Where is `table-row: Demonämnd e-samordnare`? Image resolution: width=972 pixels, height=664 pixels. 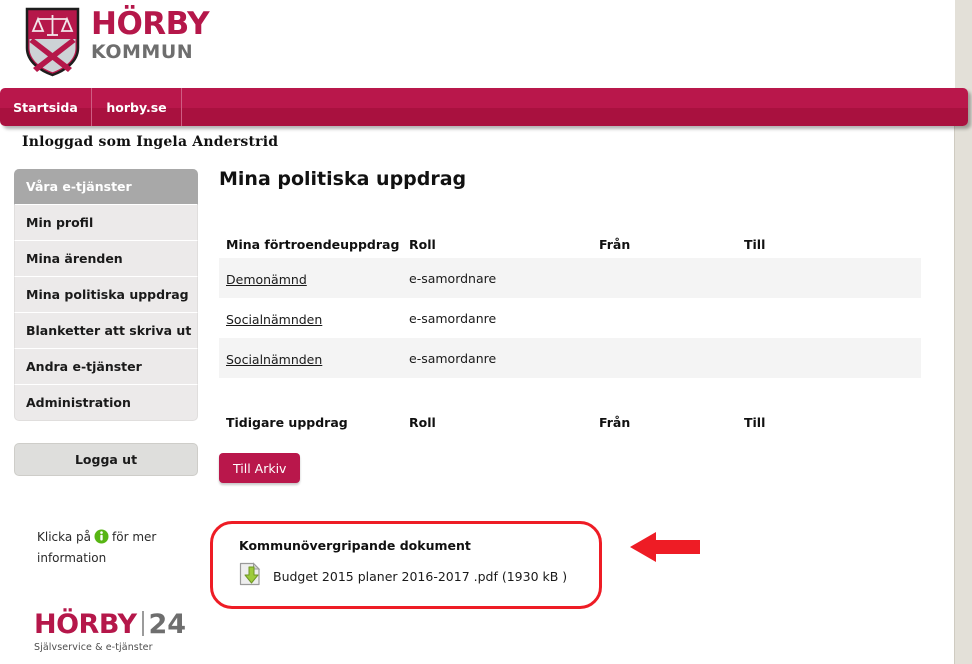 table-row: Demonämnd e-samordnare is located at coordinates (570, 278).